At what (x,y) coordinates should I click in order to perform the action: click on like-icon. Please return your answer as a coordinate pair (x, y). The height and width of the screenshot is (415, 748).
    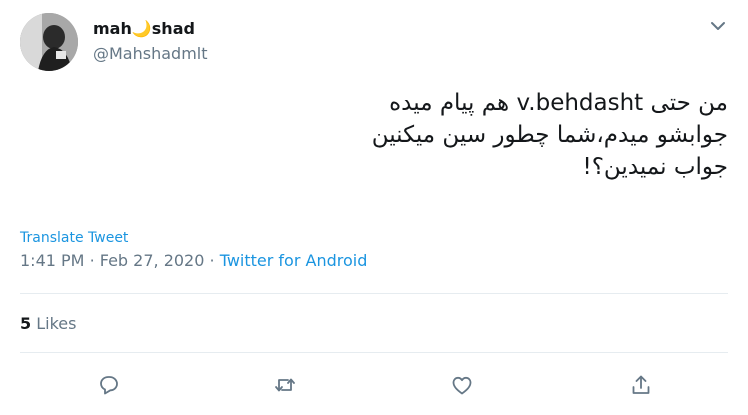
    Looking at the image, I should click on (462, 385).